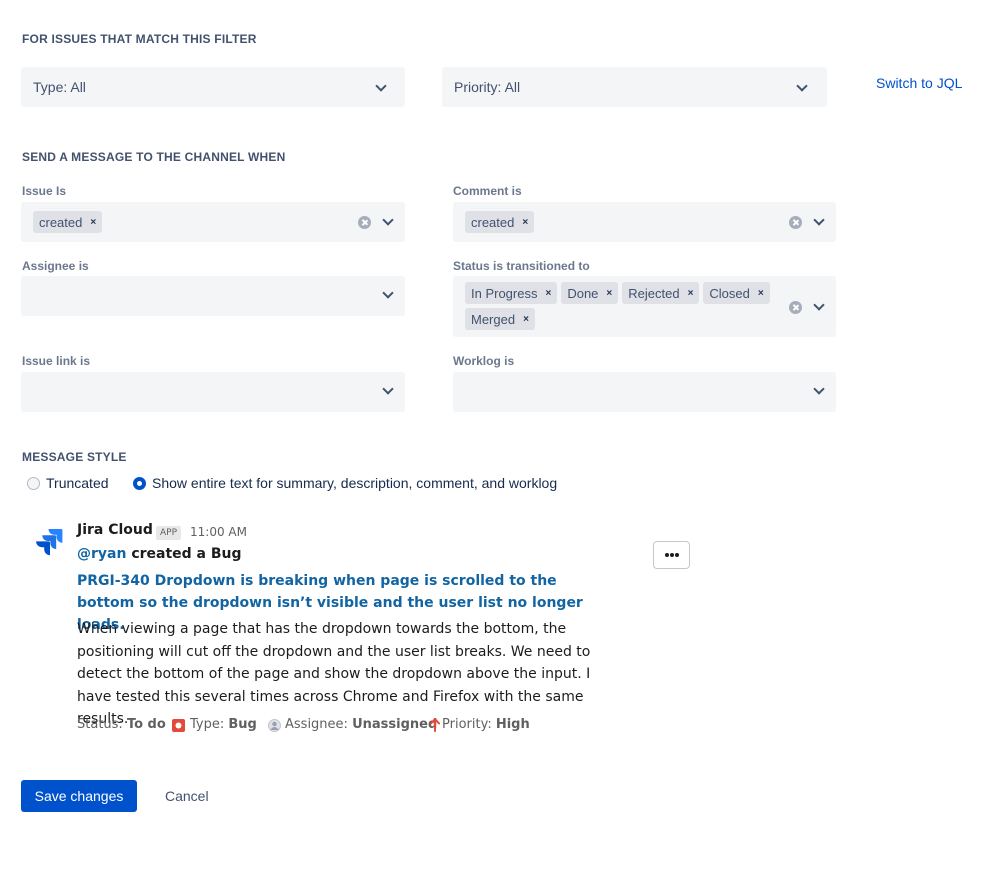 This screenshot has width=999, height=872. I want to click on cancel-button: Cancel, so click(187, 796).